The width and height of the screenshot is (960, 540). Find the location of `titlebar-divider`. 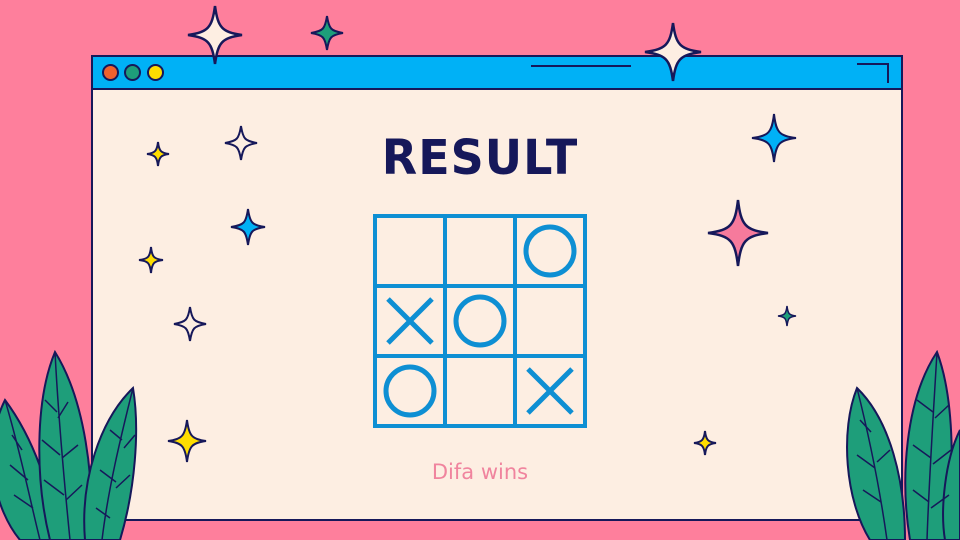

titlebar-divider is located at coordinates (581, 66).